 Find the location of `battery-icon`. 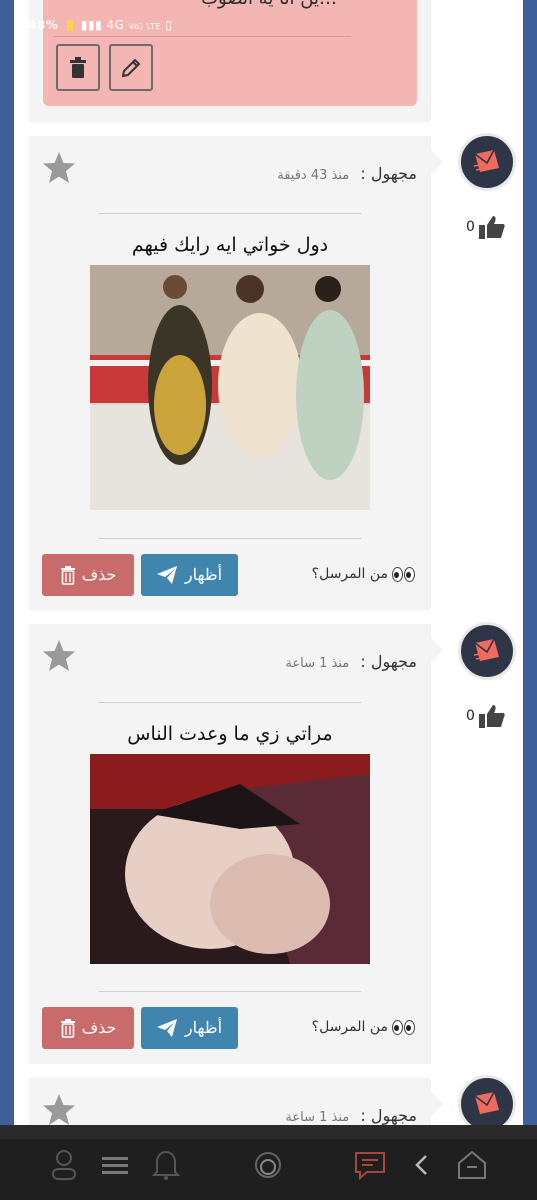

battery-icon is located at coordinates (69, 25).